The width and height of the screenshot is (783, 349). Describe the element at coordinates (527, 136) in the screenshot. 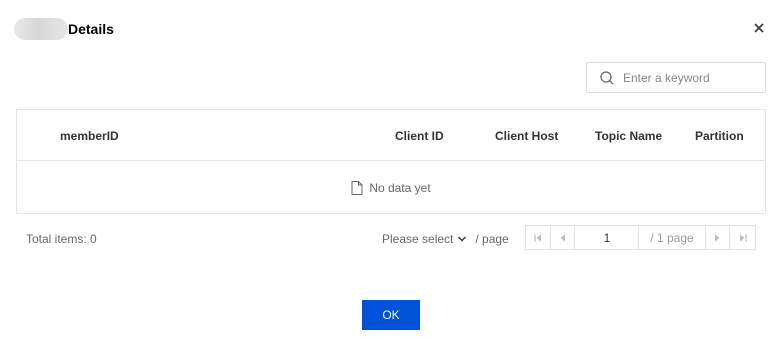

I see `column-header-client-host: Client Host` at that location.